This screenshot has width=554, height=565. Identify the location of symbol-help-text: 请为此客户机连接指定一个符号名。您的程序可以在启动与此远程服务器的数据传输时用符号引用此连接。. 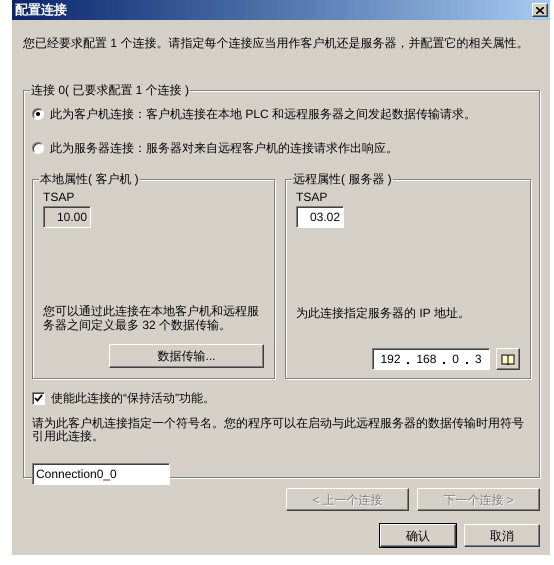
(278, 430).